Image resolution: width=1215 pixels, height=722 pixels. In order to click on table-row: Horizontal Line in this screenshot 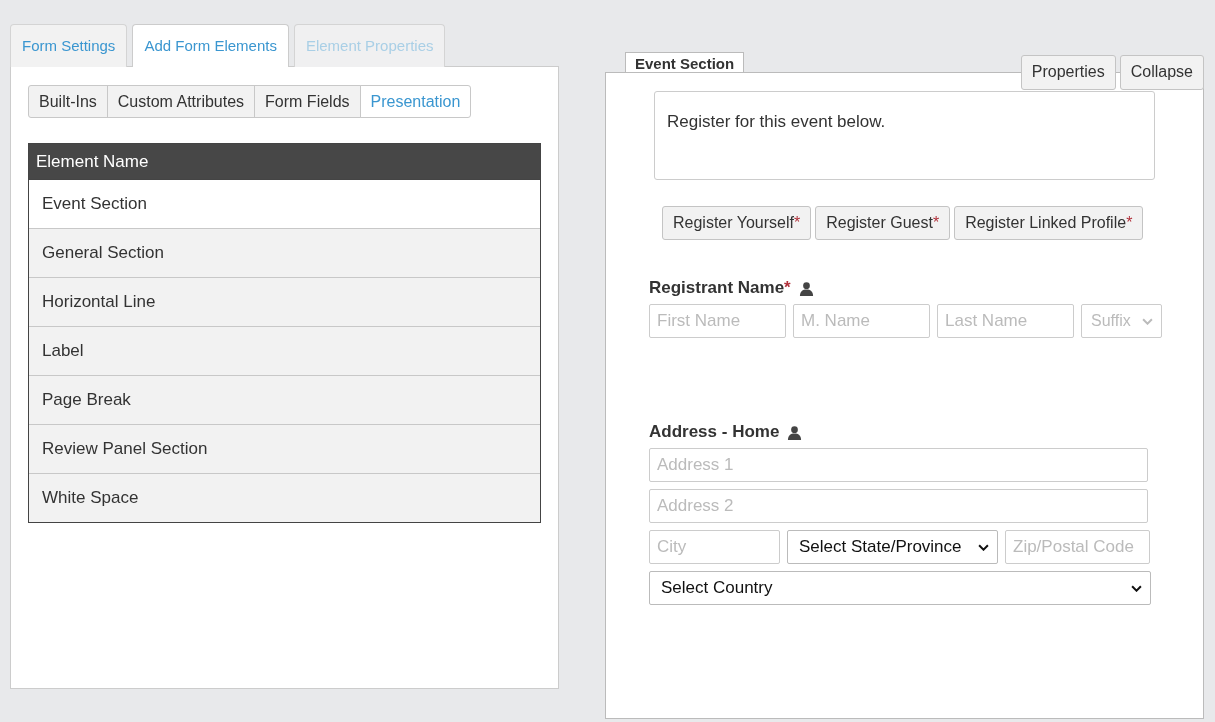, I will do `click(284, 301)`.